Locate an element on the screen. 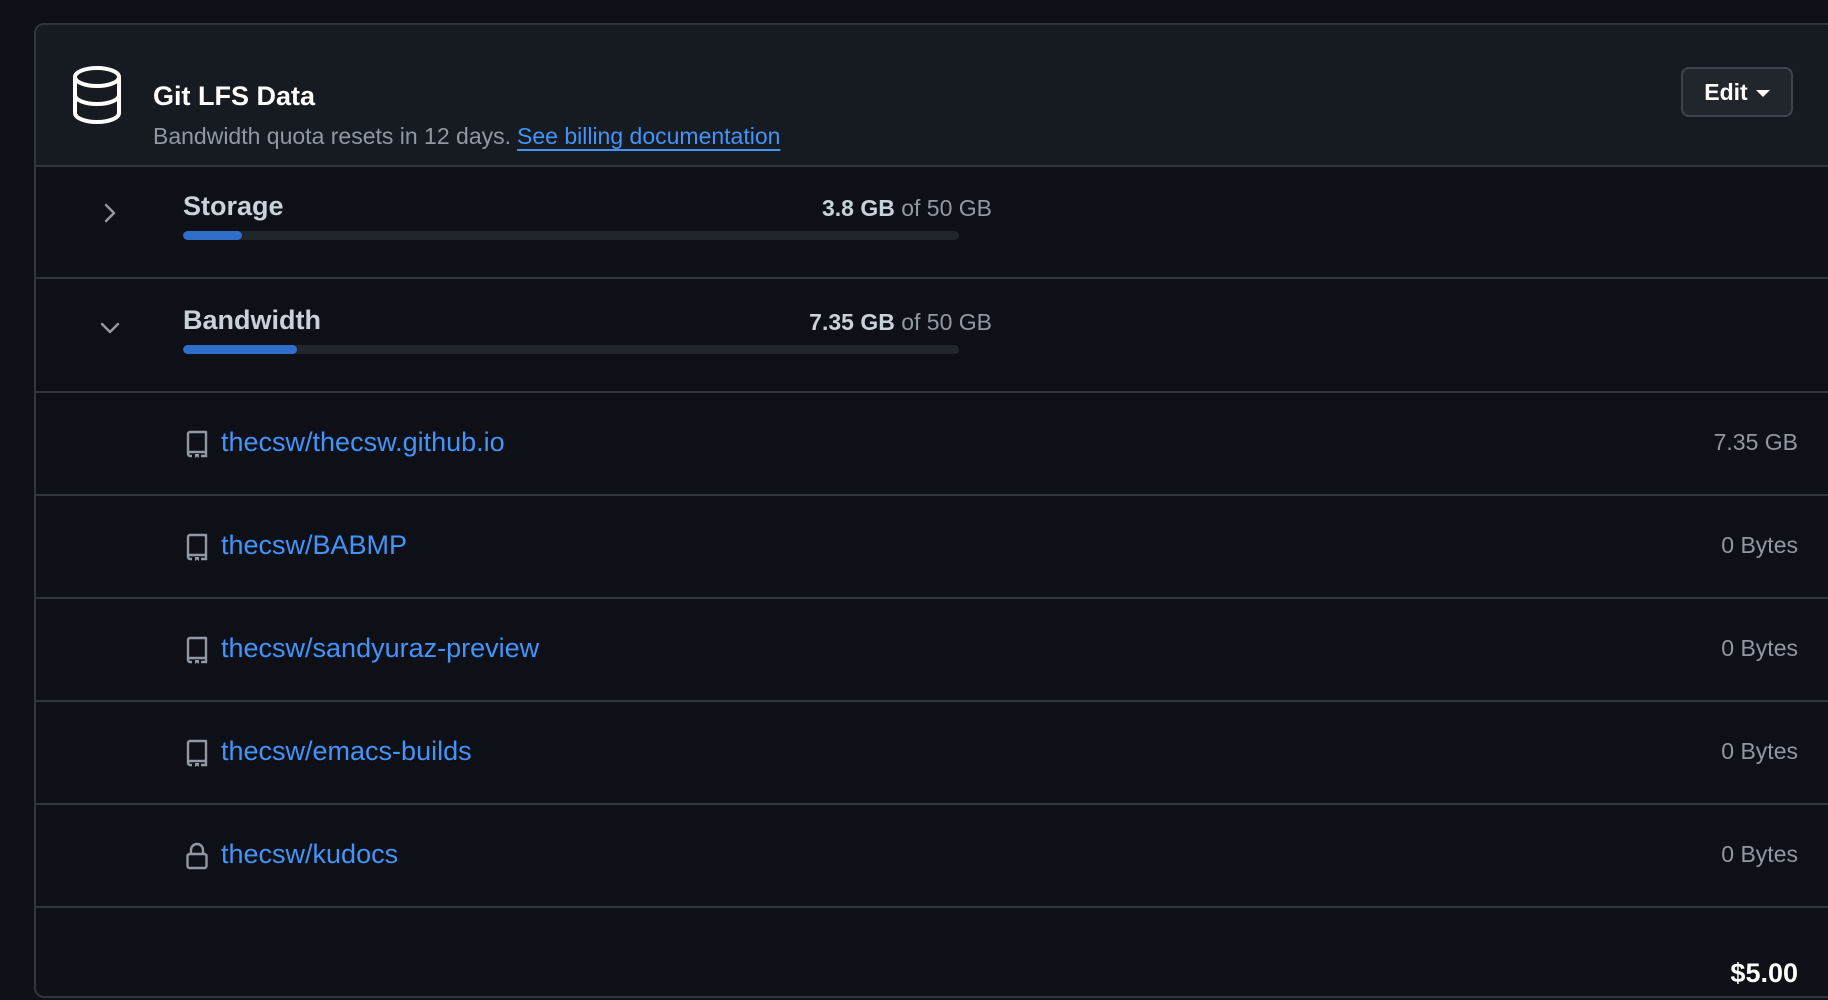 This screenshot has height=1000, width=1828. bandwidth-progress-fill is located at coordinates (240, 349).